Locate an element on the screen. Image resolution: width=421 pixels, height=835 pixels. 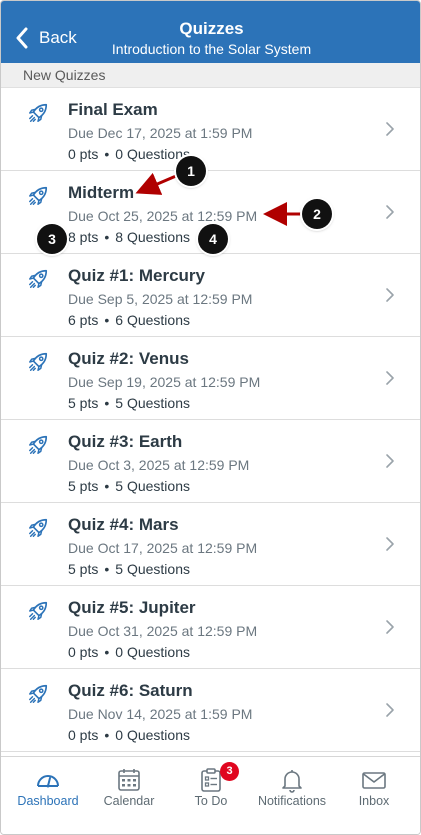
quiz-meta: 8 pts • 8 Questions is located at coordinates (129, 237).